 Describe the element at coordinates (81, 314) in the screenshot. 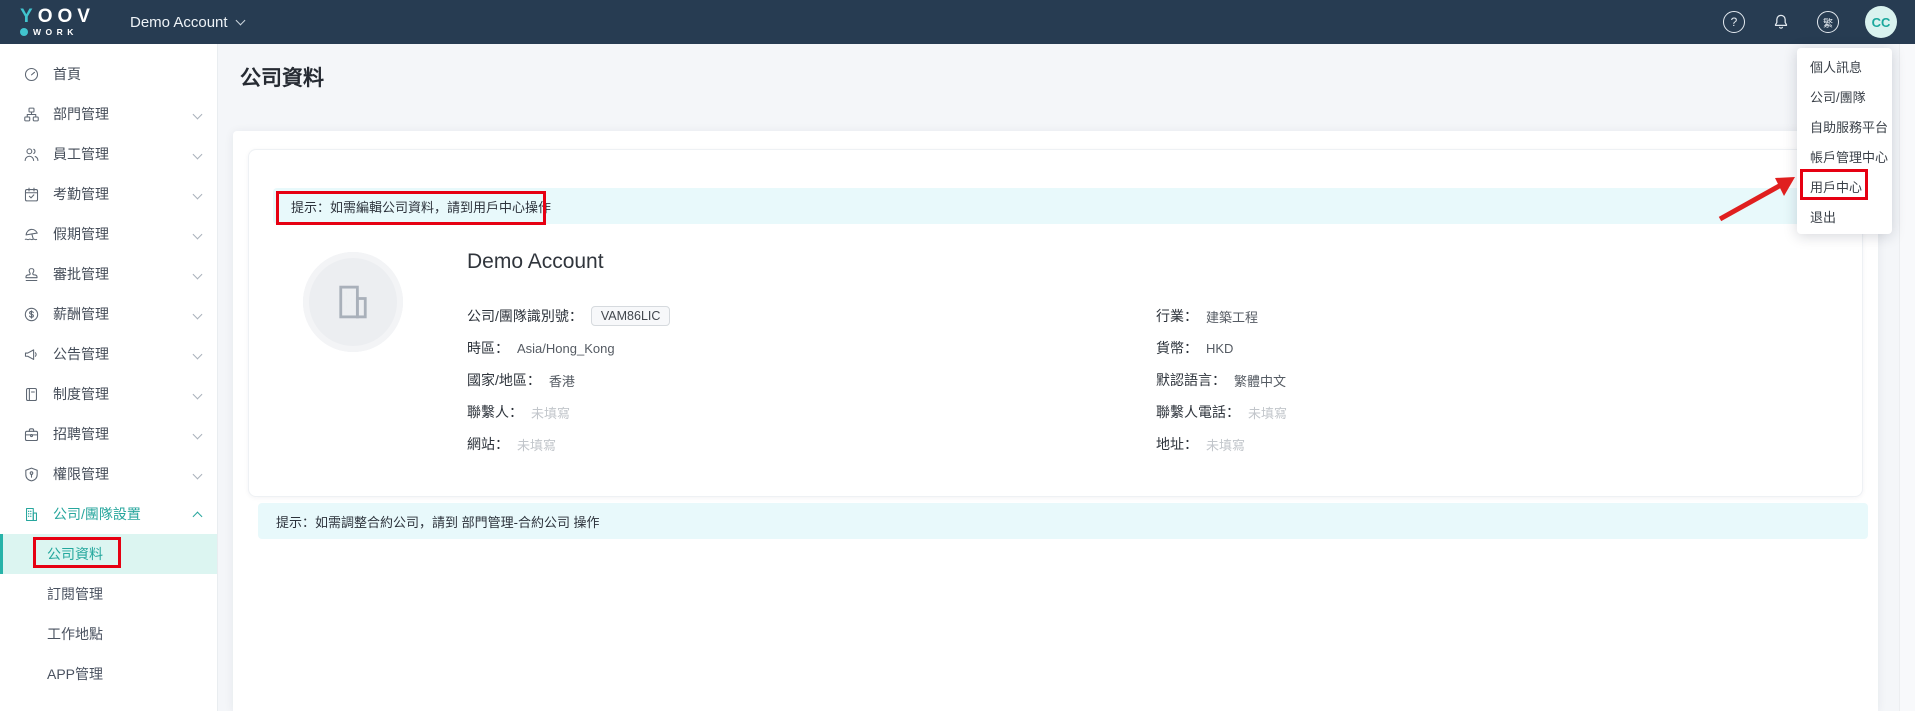

I see `sidebar-item-label: 薪酬管理` at that location.